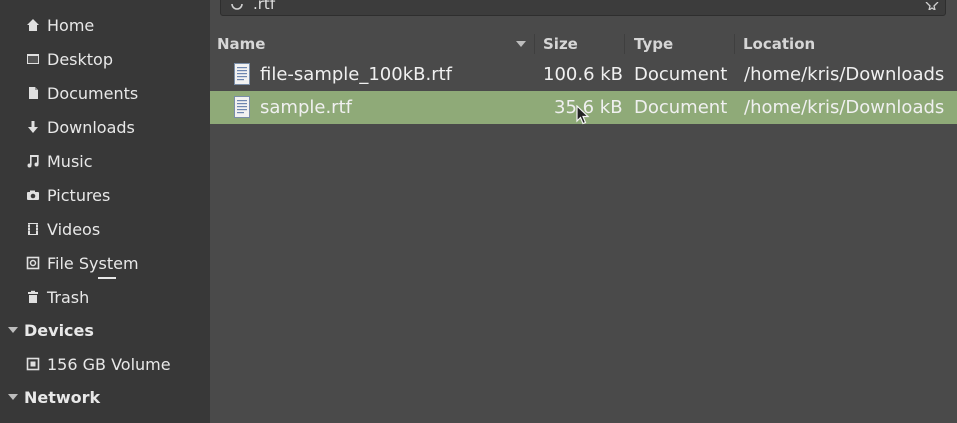 This screenshot has width=957, height=423. What do you see at coordinates (91, 127) in the screenshot?
I see `sidebar-item-label: Downloads` at bounding box center [91, 127].